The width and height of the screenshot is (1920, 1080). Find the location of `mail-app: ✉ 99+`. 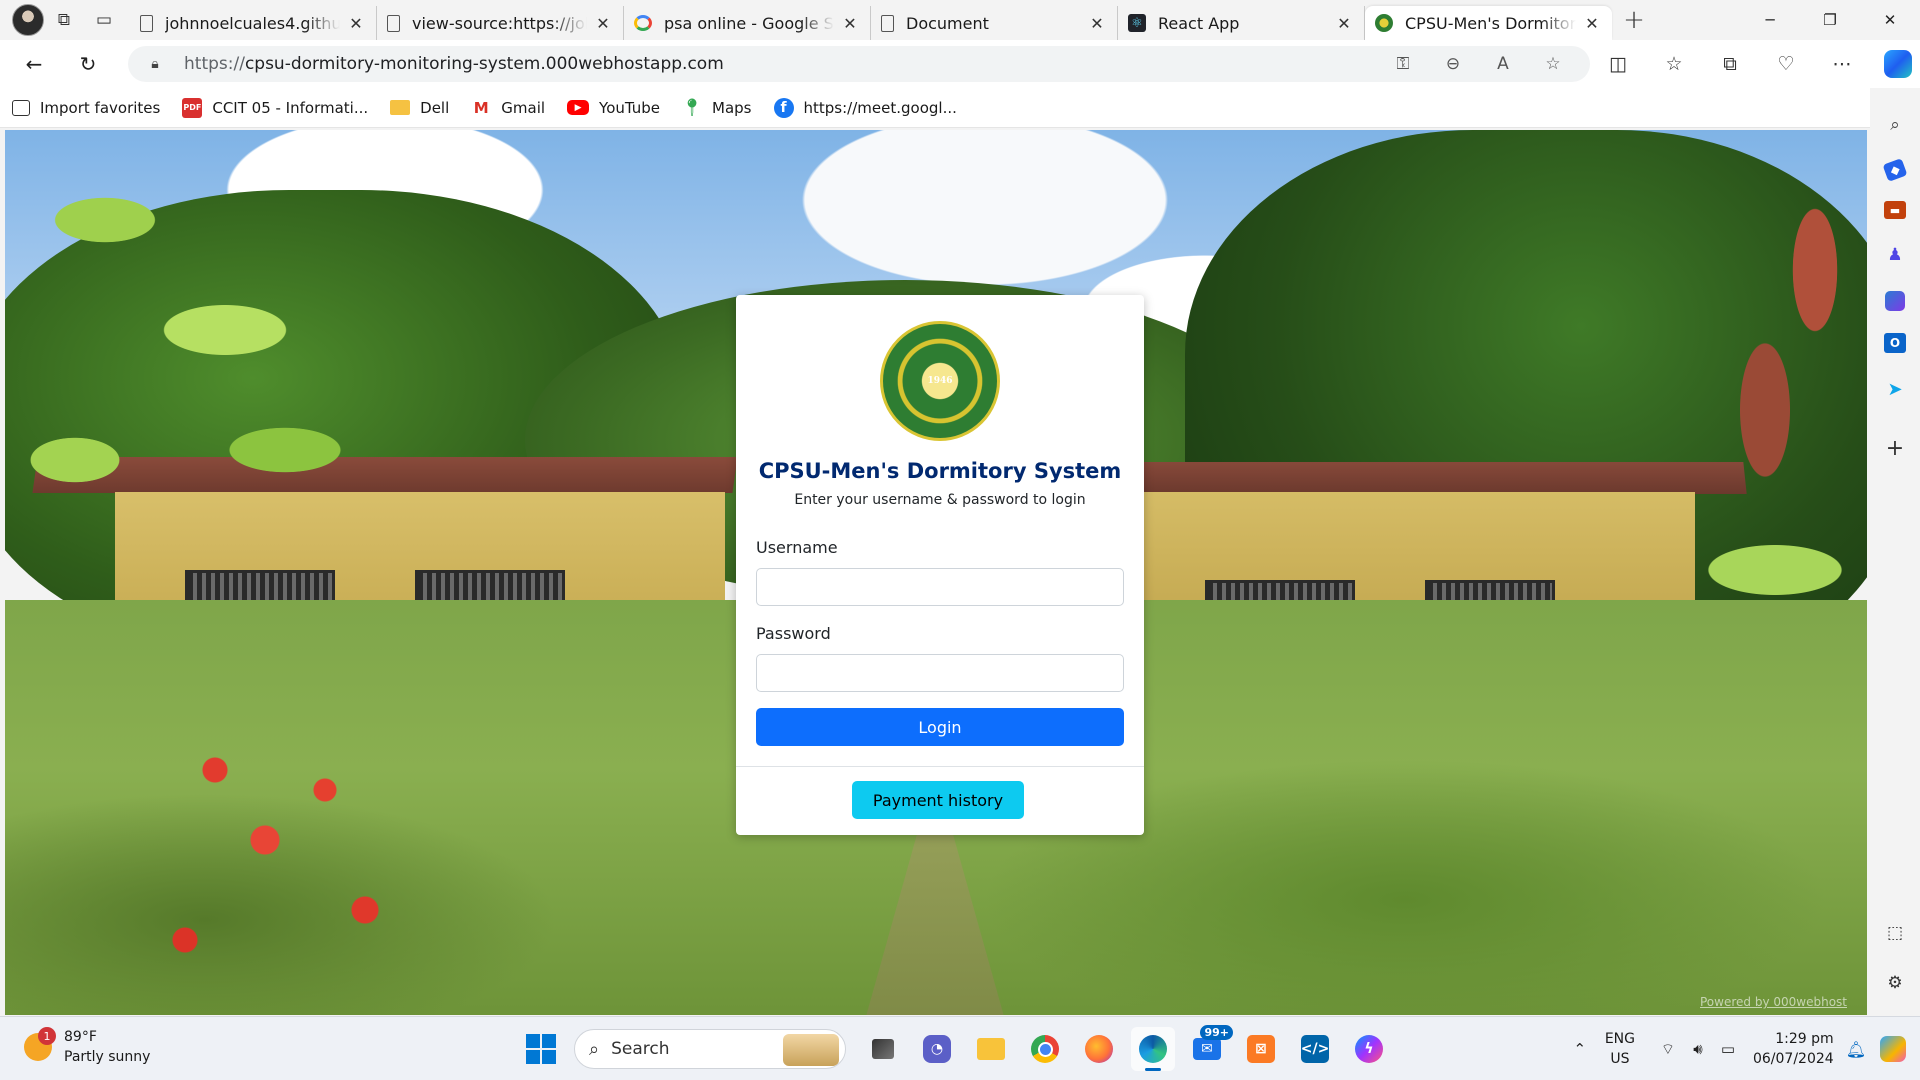

mail-app: ✉ 99+ is located at coordinates (1209, 1048).